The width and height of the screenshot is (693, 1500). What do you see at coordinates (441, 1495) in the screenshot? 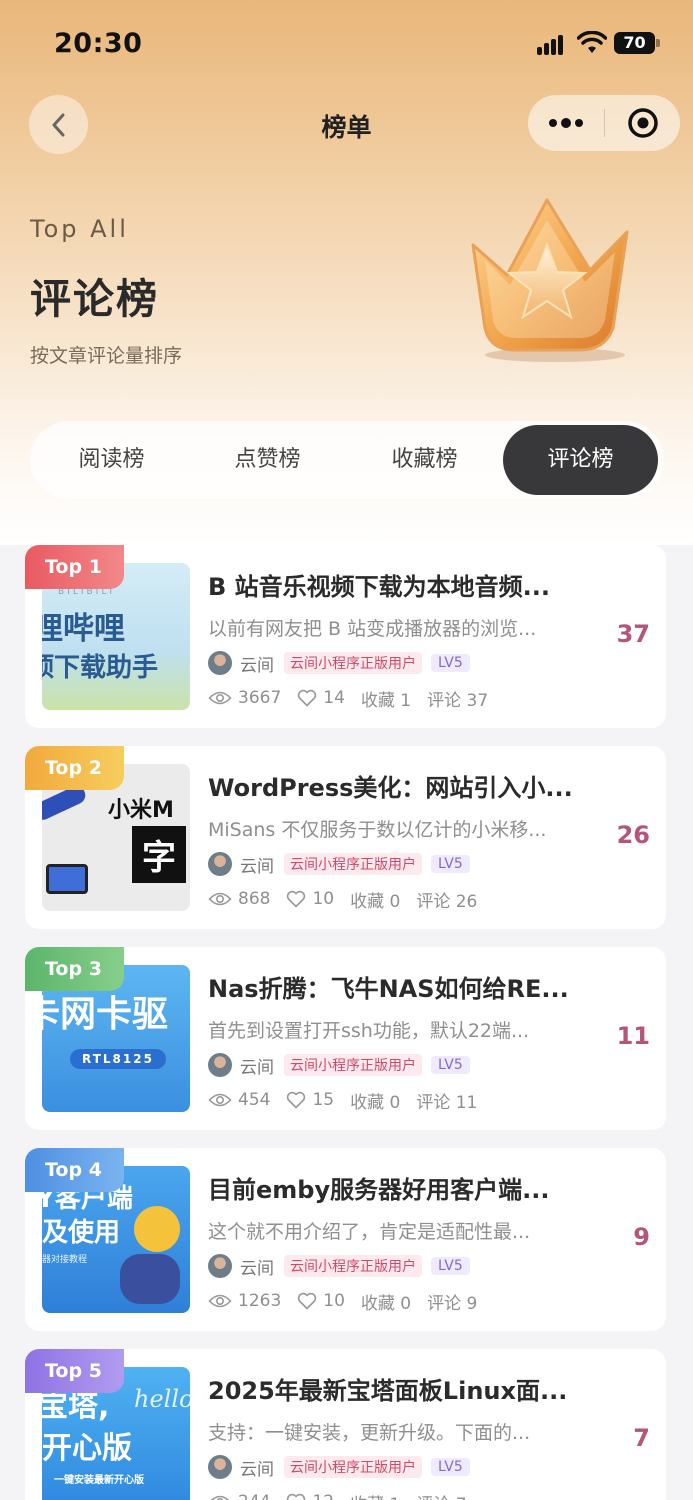
I see `comment-count: 评论 7` at bounding box center [441, 1495].